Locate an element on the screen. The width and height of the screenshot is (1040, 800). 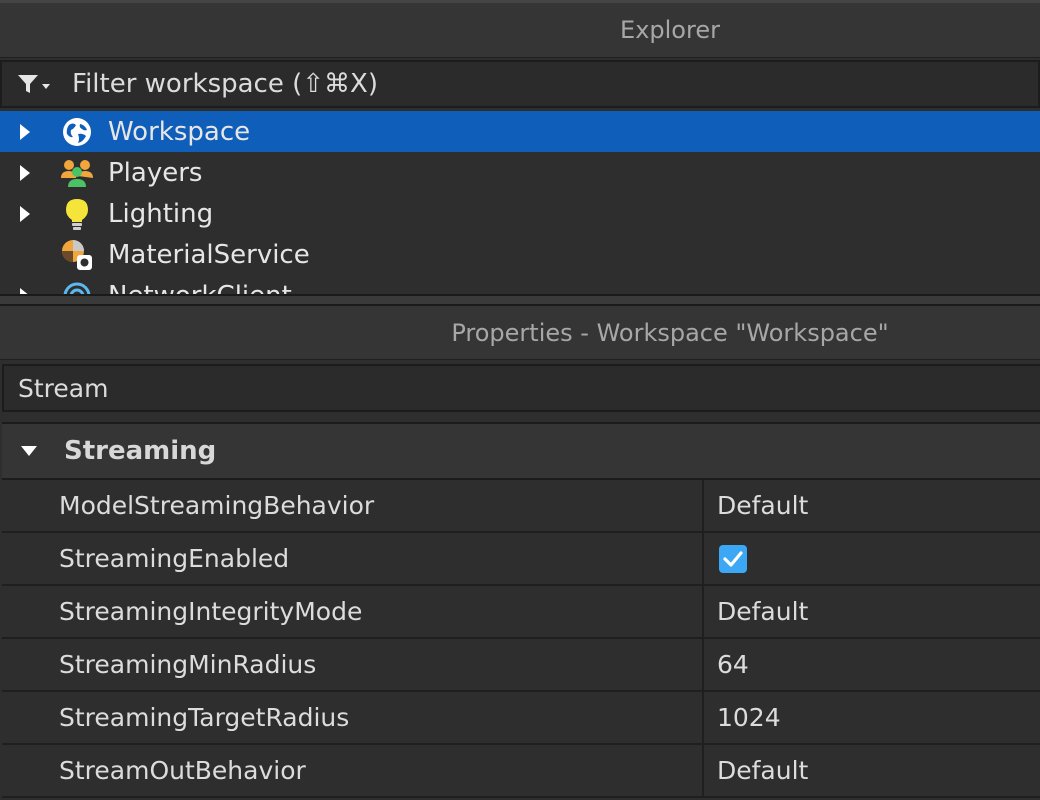
properties-title: Properties - Workspace "Workspace" is located at coordinates (520, 333).